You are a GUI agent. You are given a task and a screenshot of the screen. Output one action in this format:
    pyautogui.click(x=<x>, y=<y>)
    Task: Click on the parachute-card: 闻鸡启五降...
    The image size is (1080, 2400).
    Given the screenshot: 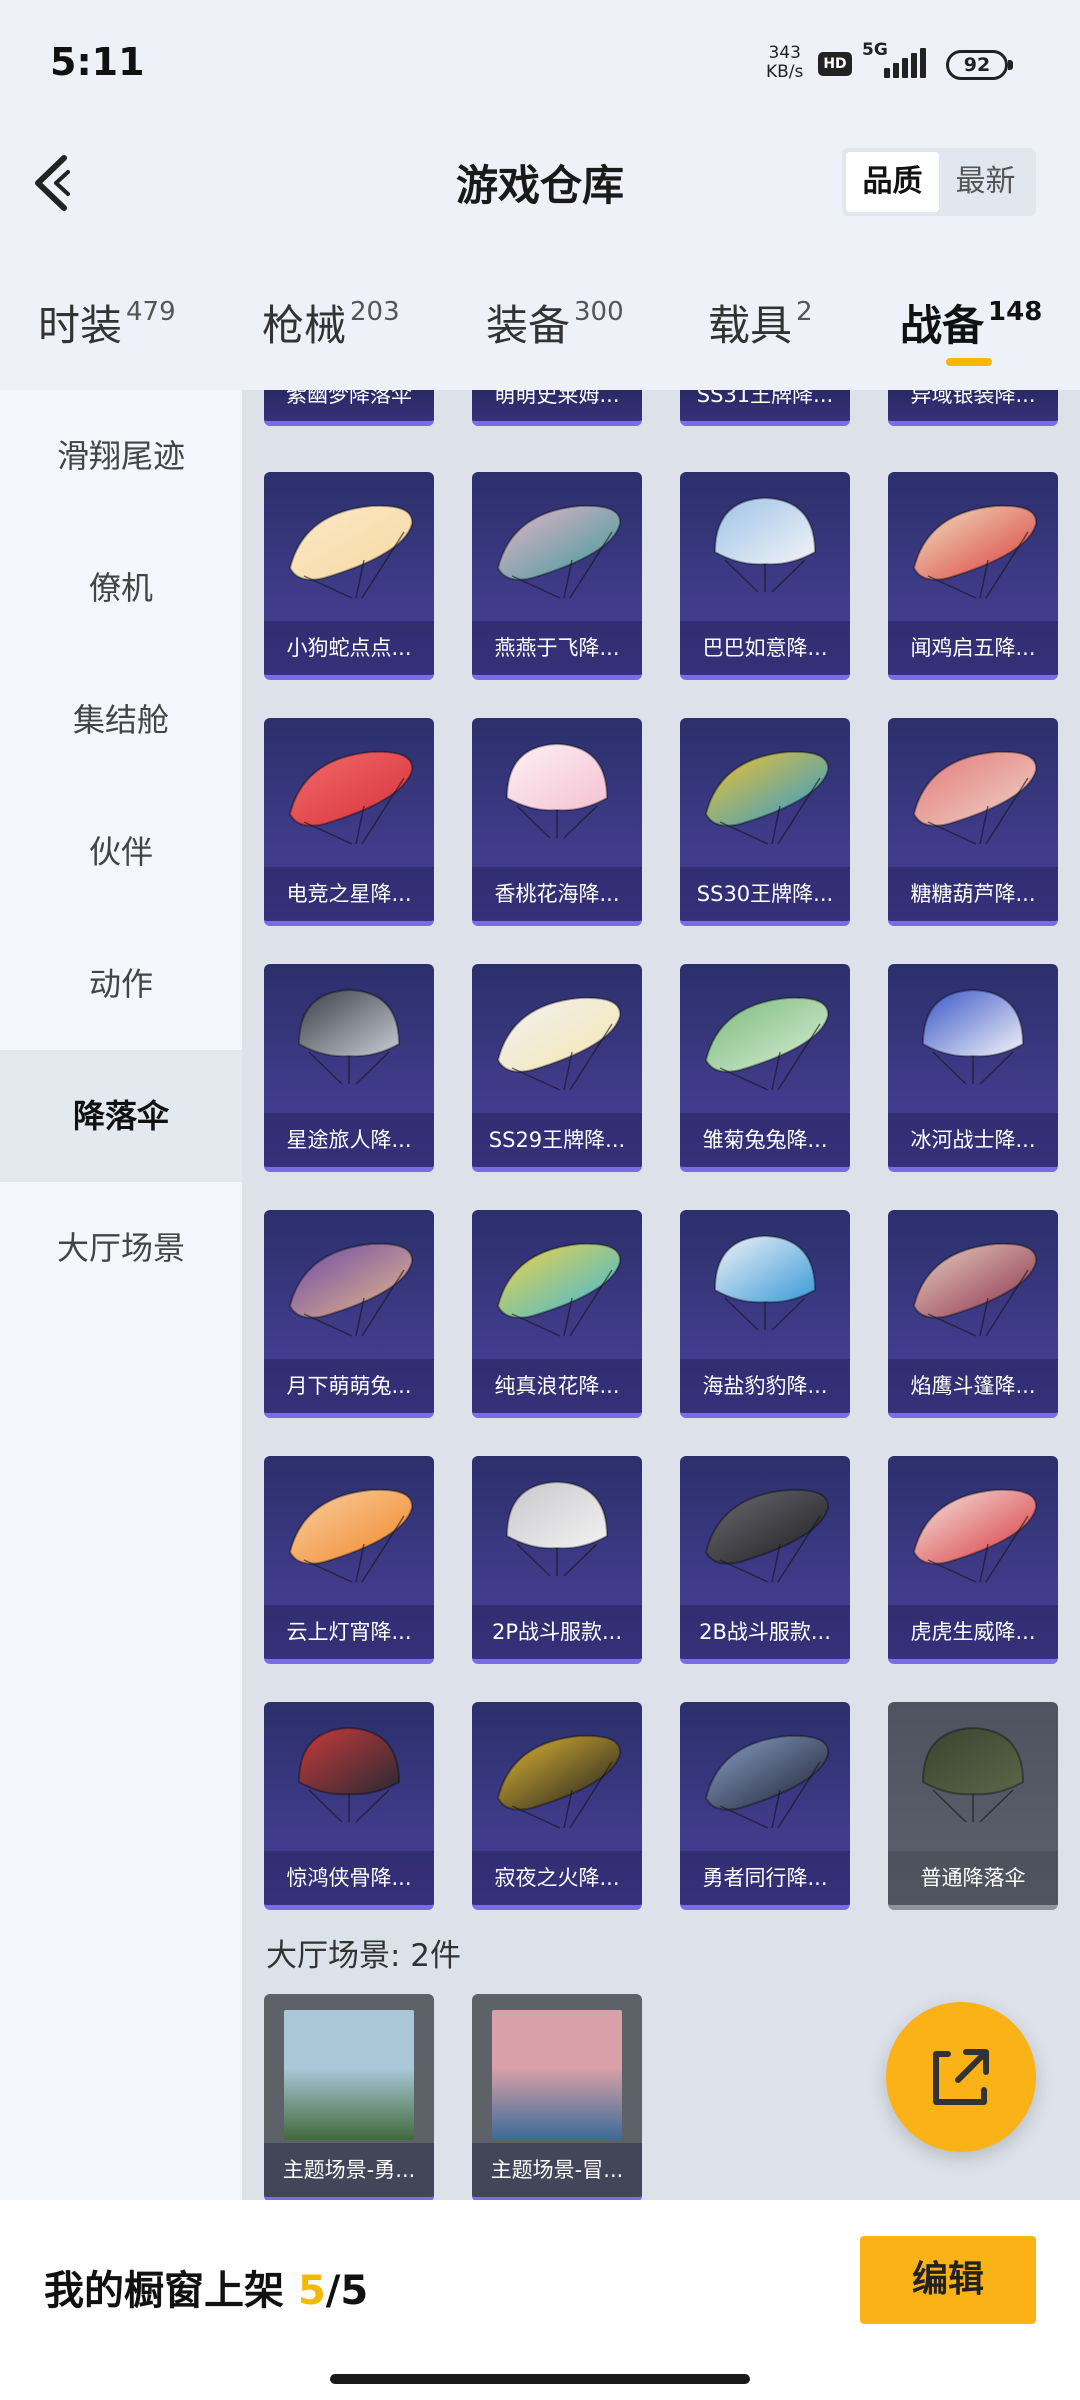 What is the action you would take?
    pyautogui.click(x=973, y=576)
    